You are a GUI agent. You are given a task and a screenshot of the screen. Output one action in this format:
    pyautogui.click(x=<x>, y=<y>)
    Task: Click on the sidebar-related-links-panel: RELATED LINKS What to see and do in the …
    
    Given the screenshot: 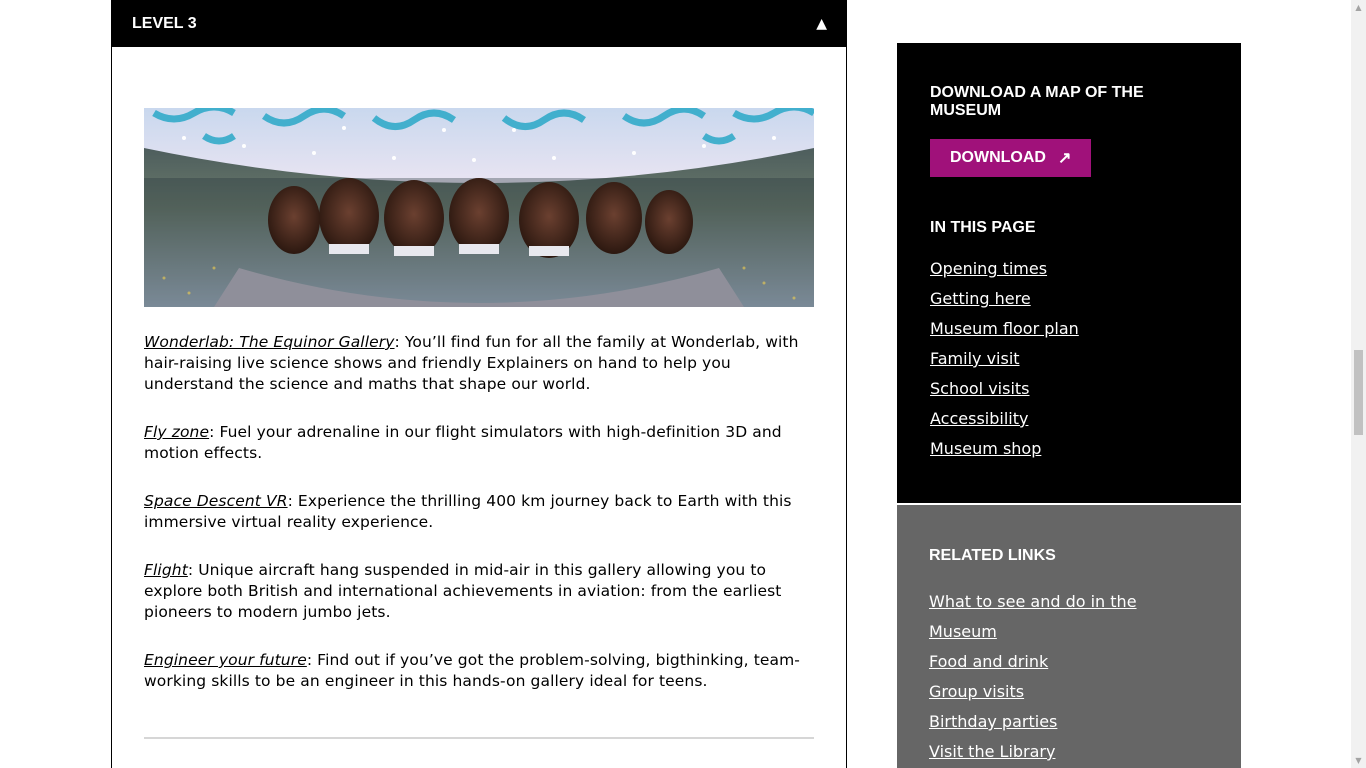 What is the action you would take?
    pyautogui.click(x=1069, y=636)
    